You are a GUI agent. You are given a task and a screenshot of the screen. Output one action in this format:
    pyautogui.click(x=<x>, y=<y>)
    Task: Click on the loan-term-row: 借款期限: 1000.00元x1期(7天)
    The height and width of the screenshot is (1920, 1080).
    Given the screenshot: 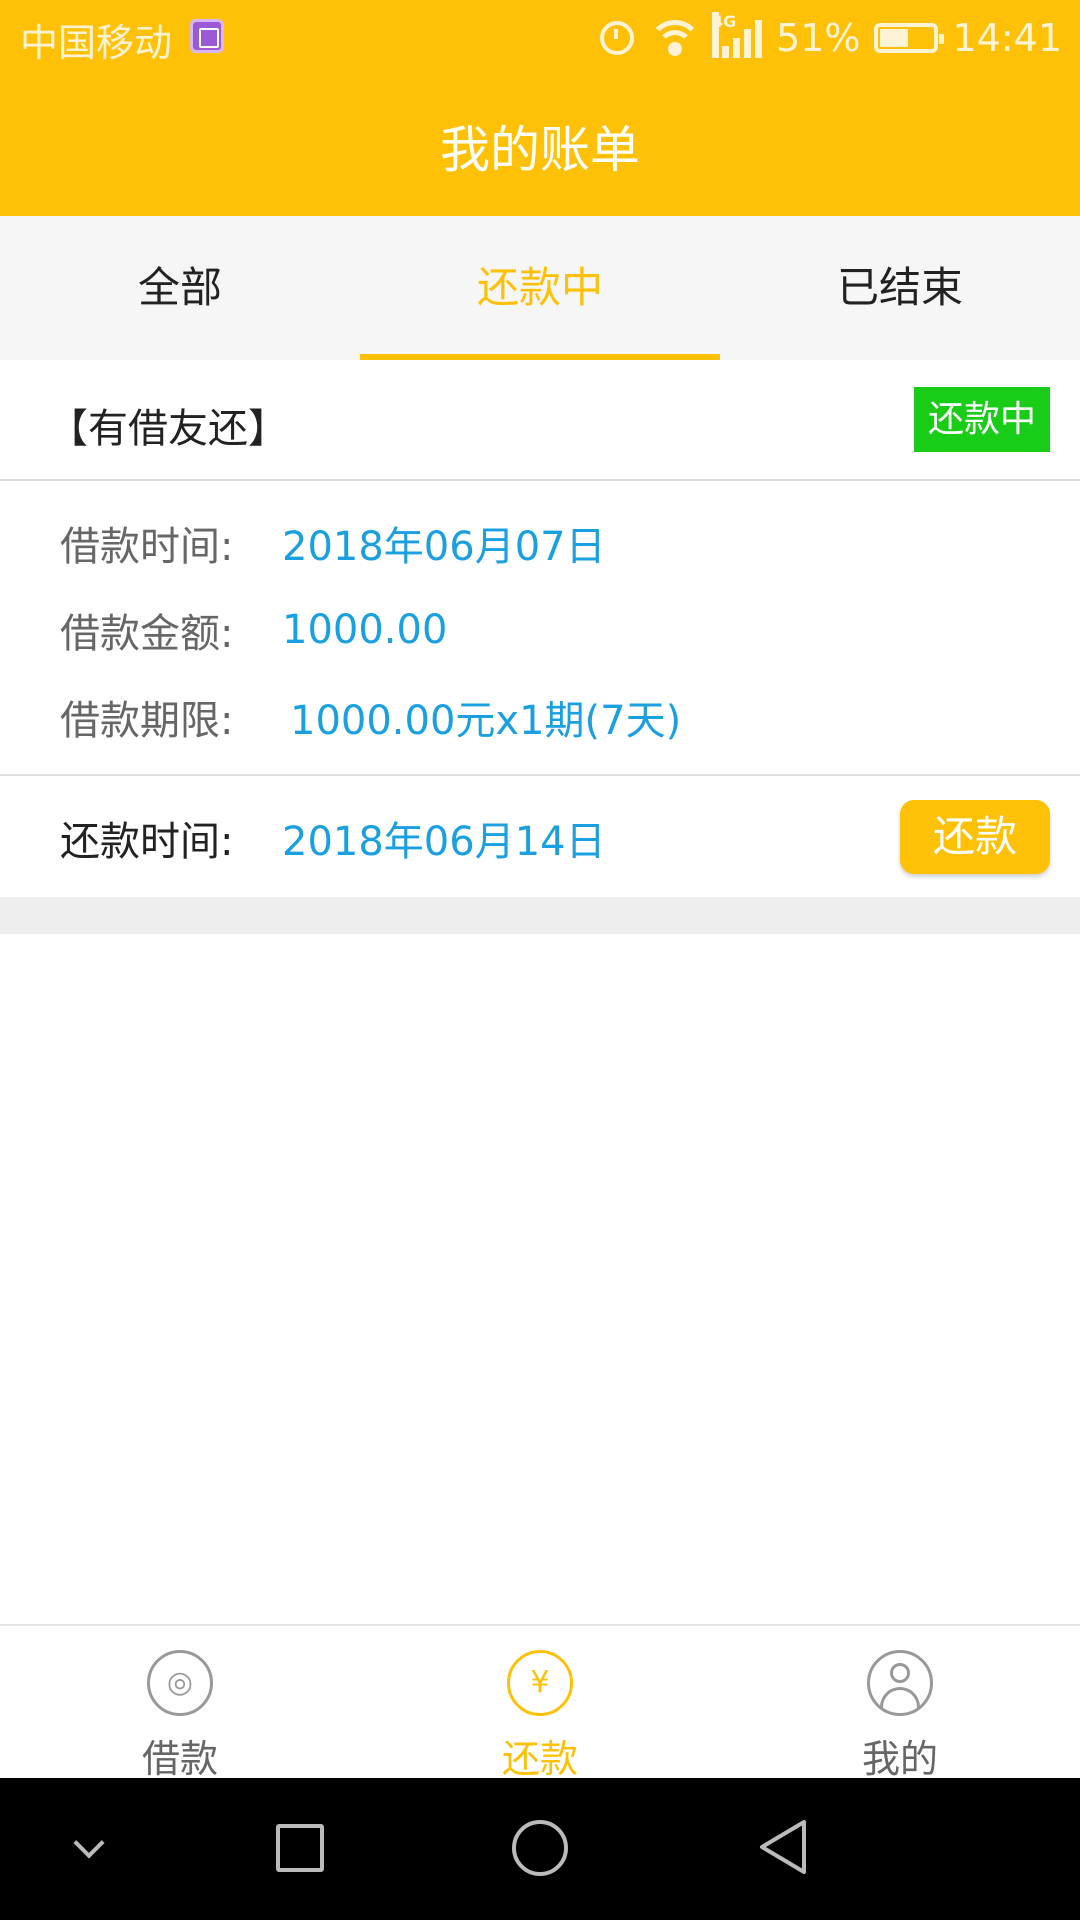 What is the action you would take?
    pyautogui.click(x=370, y=717)
    